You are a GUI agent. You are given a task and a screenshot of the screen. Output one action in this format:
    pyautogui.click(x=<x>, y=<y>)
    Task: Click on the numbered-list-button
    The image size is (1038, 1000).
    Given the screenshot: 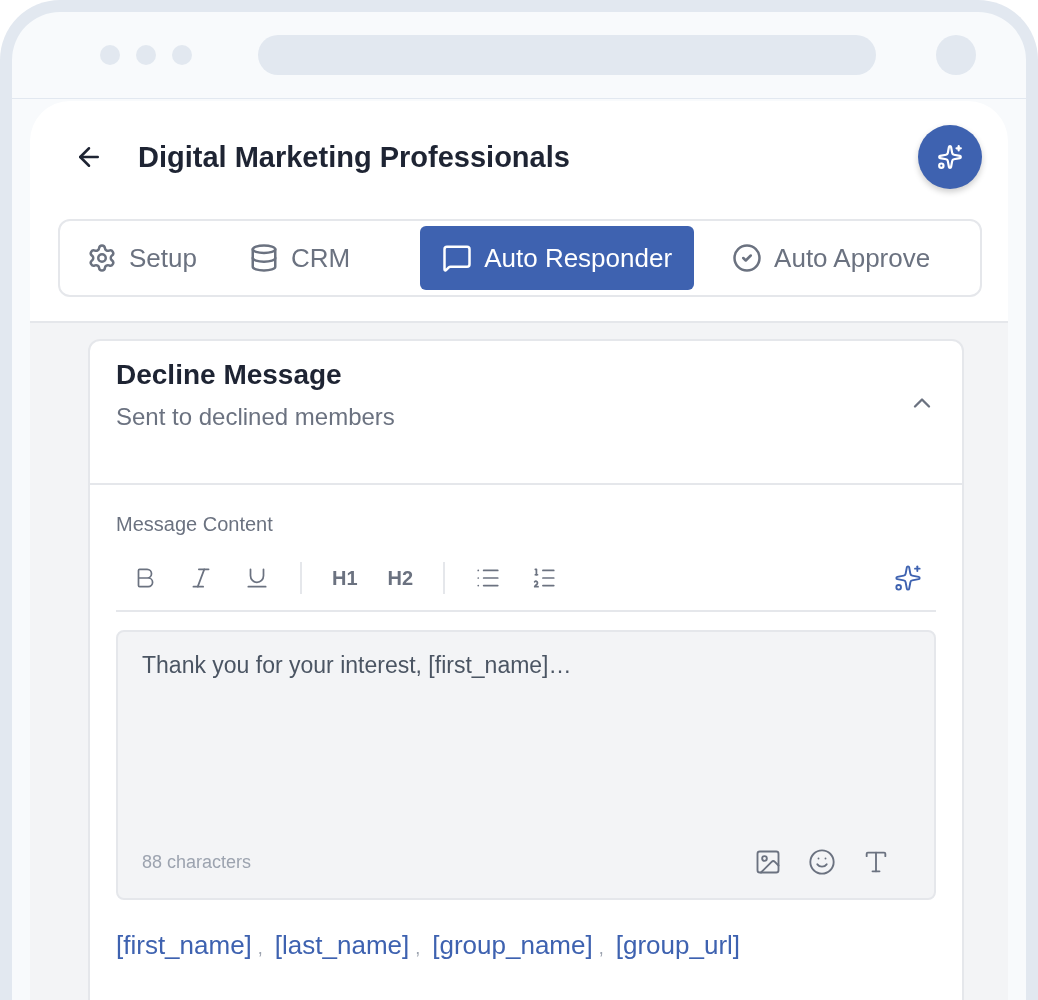 What is the action you would take?
    pyautogui.click(x=544, y=578)
    